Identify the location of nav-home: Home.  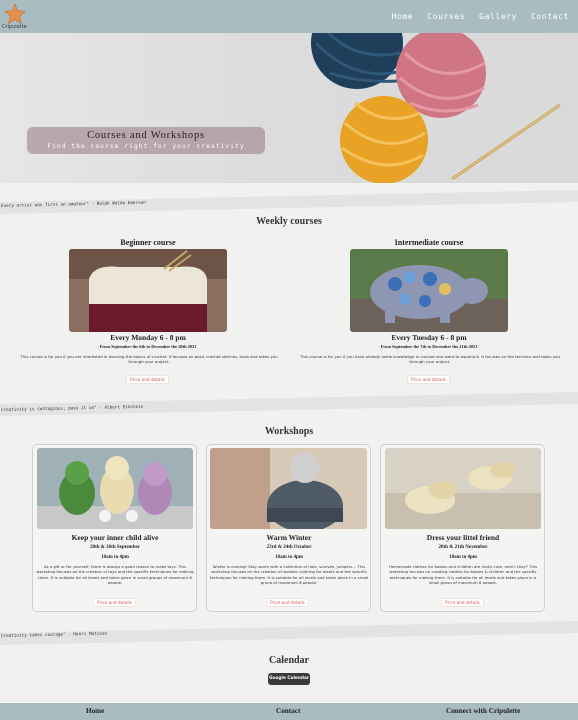
(403, 16).